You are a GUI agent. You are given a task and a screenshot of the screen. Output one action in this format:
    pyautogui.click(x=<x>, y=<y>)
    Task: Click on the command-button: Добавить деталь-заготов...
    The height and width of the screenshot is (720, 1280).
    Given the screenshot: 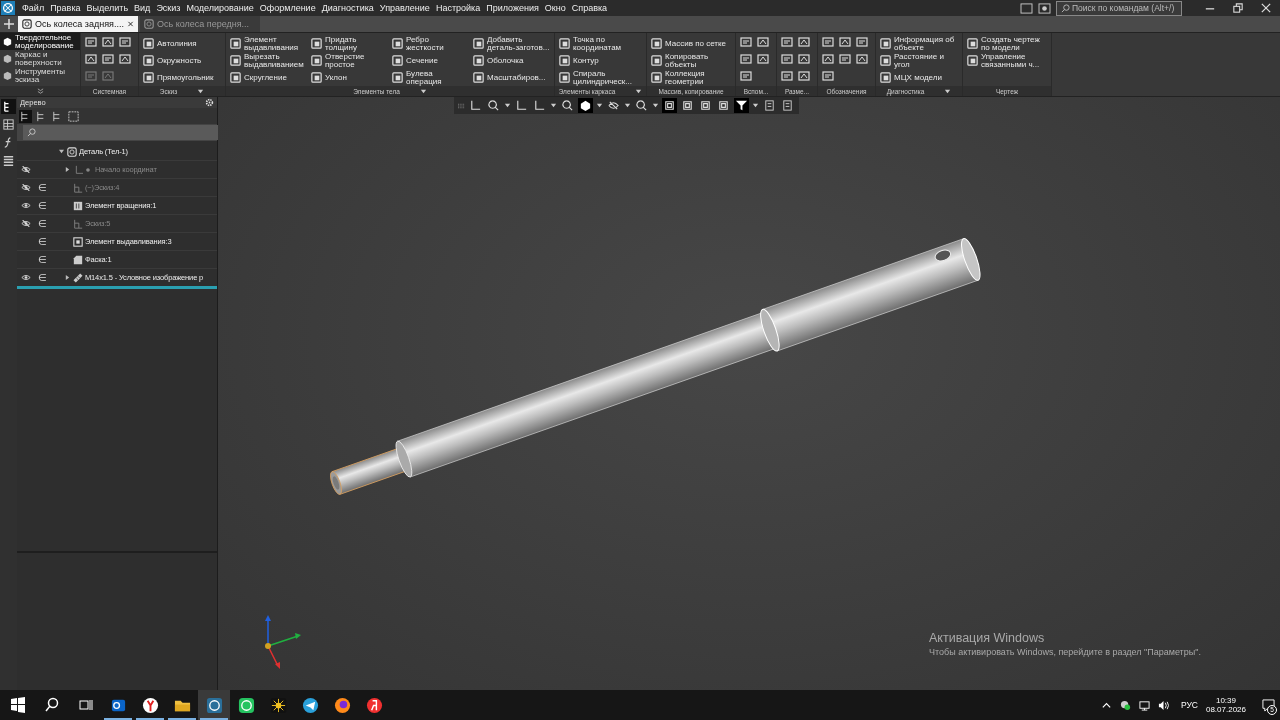 What is the action you would take?
    pyautogui.click(x=511, y=43)
    